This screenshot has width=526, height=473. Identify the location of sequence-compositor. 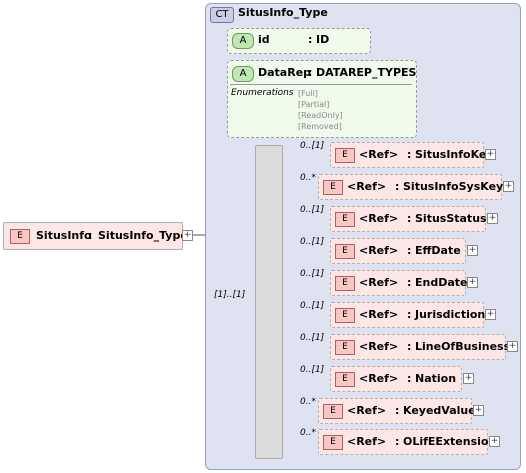
(269, 302).